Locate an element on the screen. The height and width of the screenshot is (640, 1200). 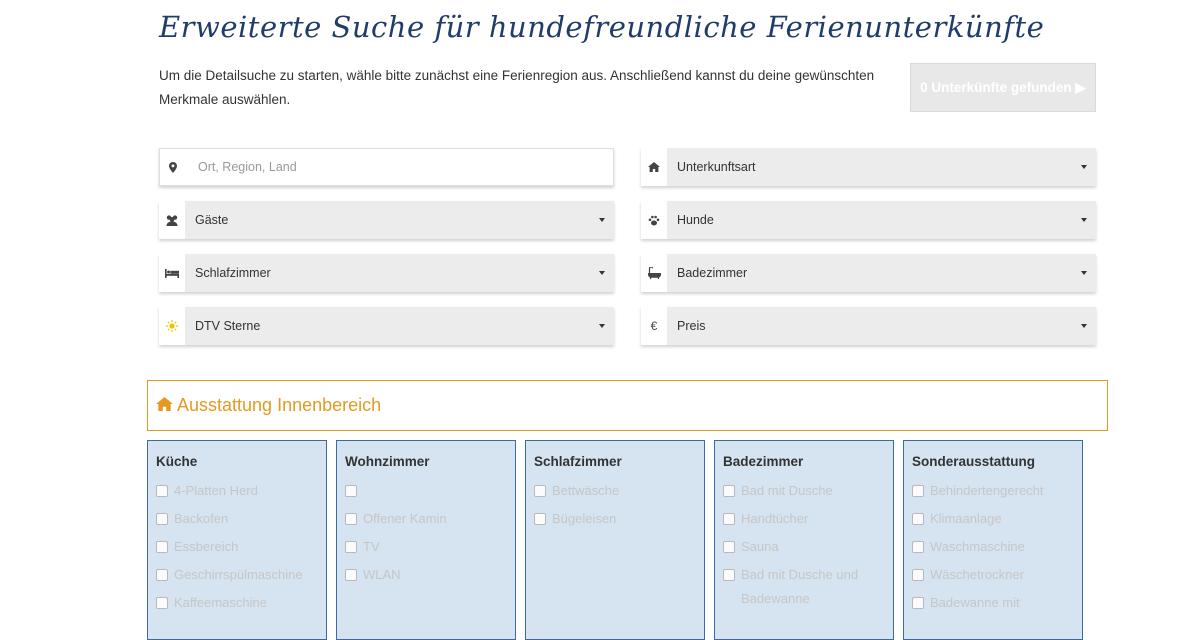
checkbox-item: Sauna is located at coordinates (808, 549).